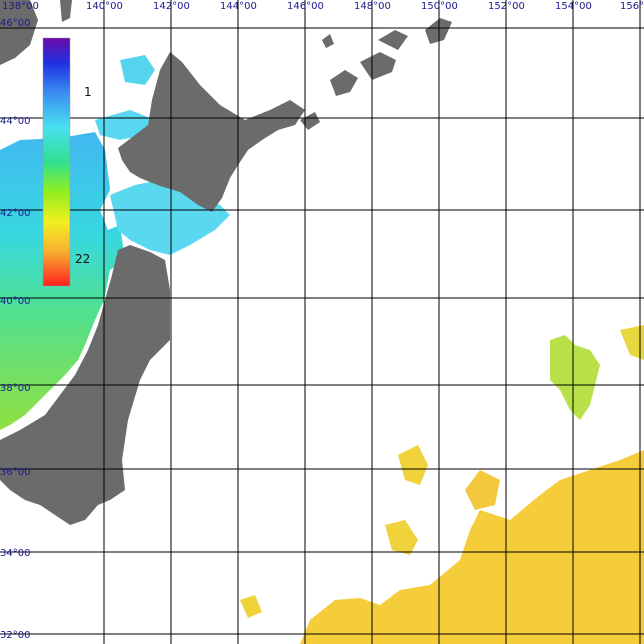  I want to click on lat-label-40: 40°00, so click(15, 301).